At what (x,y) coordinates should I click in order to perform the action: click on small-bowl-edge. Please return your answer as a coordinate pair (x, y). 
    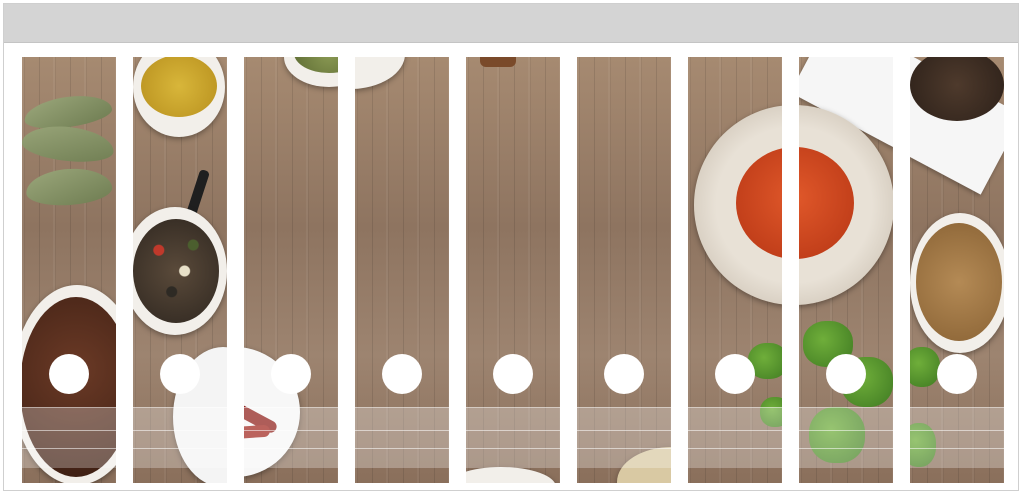
    Looking at the image, I should click on (380, 73).